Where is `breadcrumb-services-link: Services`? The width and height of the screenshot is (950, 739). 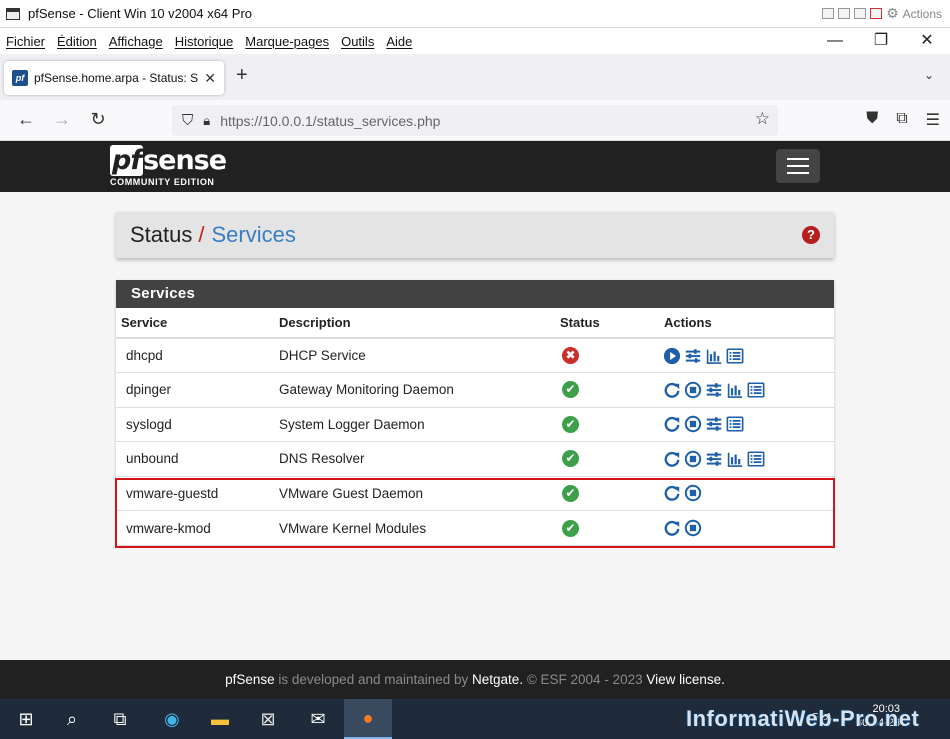 breadcrumb-services-link: Services is located at coordinates (254, 235).